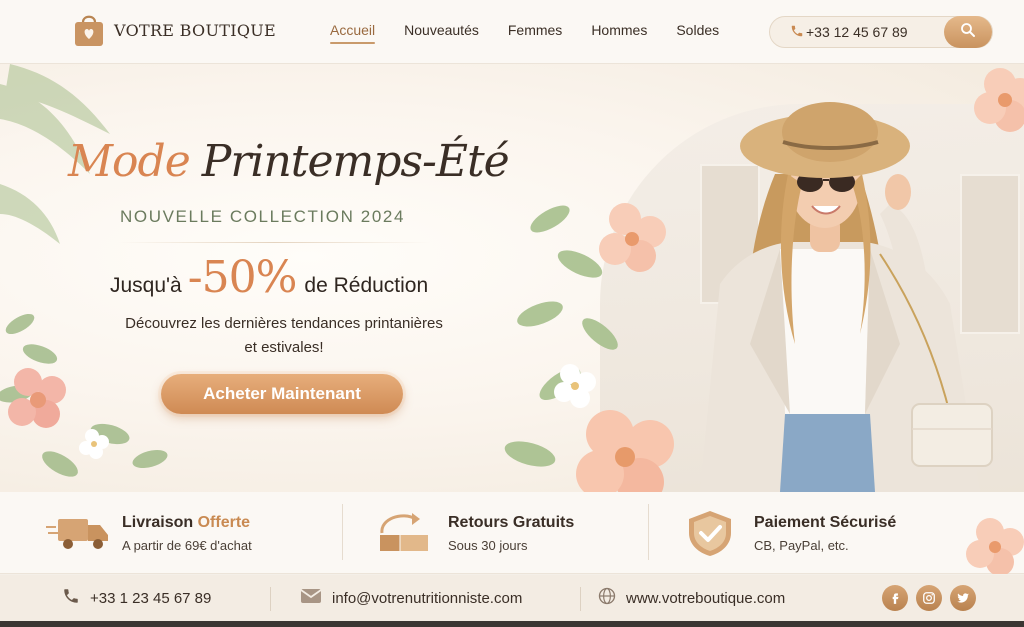 This screenshot has width=1024, height=627. What do you see at coordinates (857, 32) in the screenshot?
I see `header-phone-number: +33 12 45 67 89` at bounding box center [857, 32].